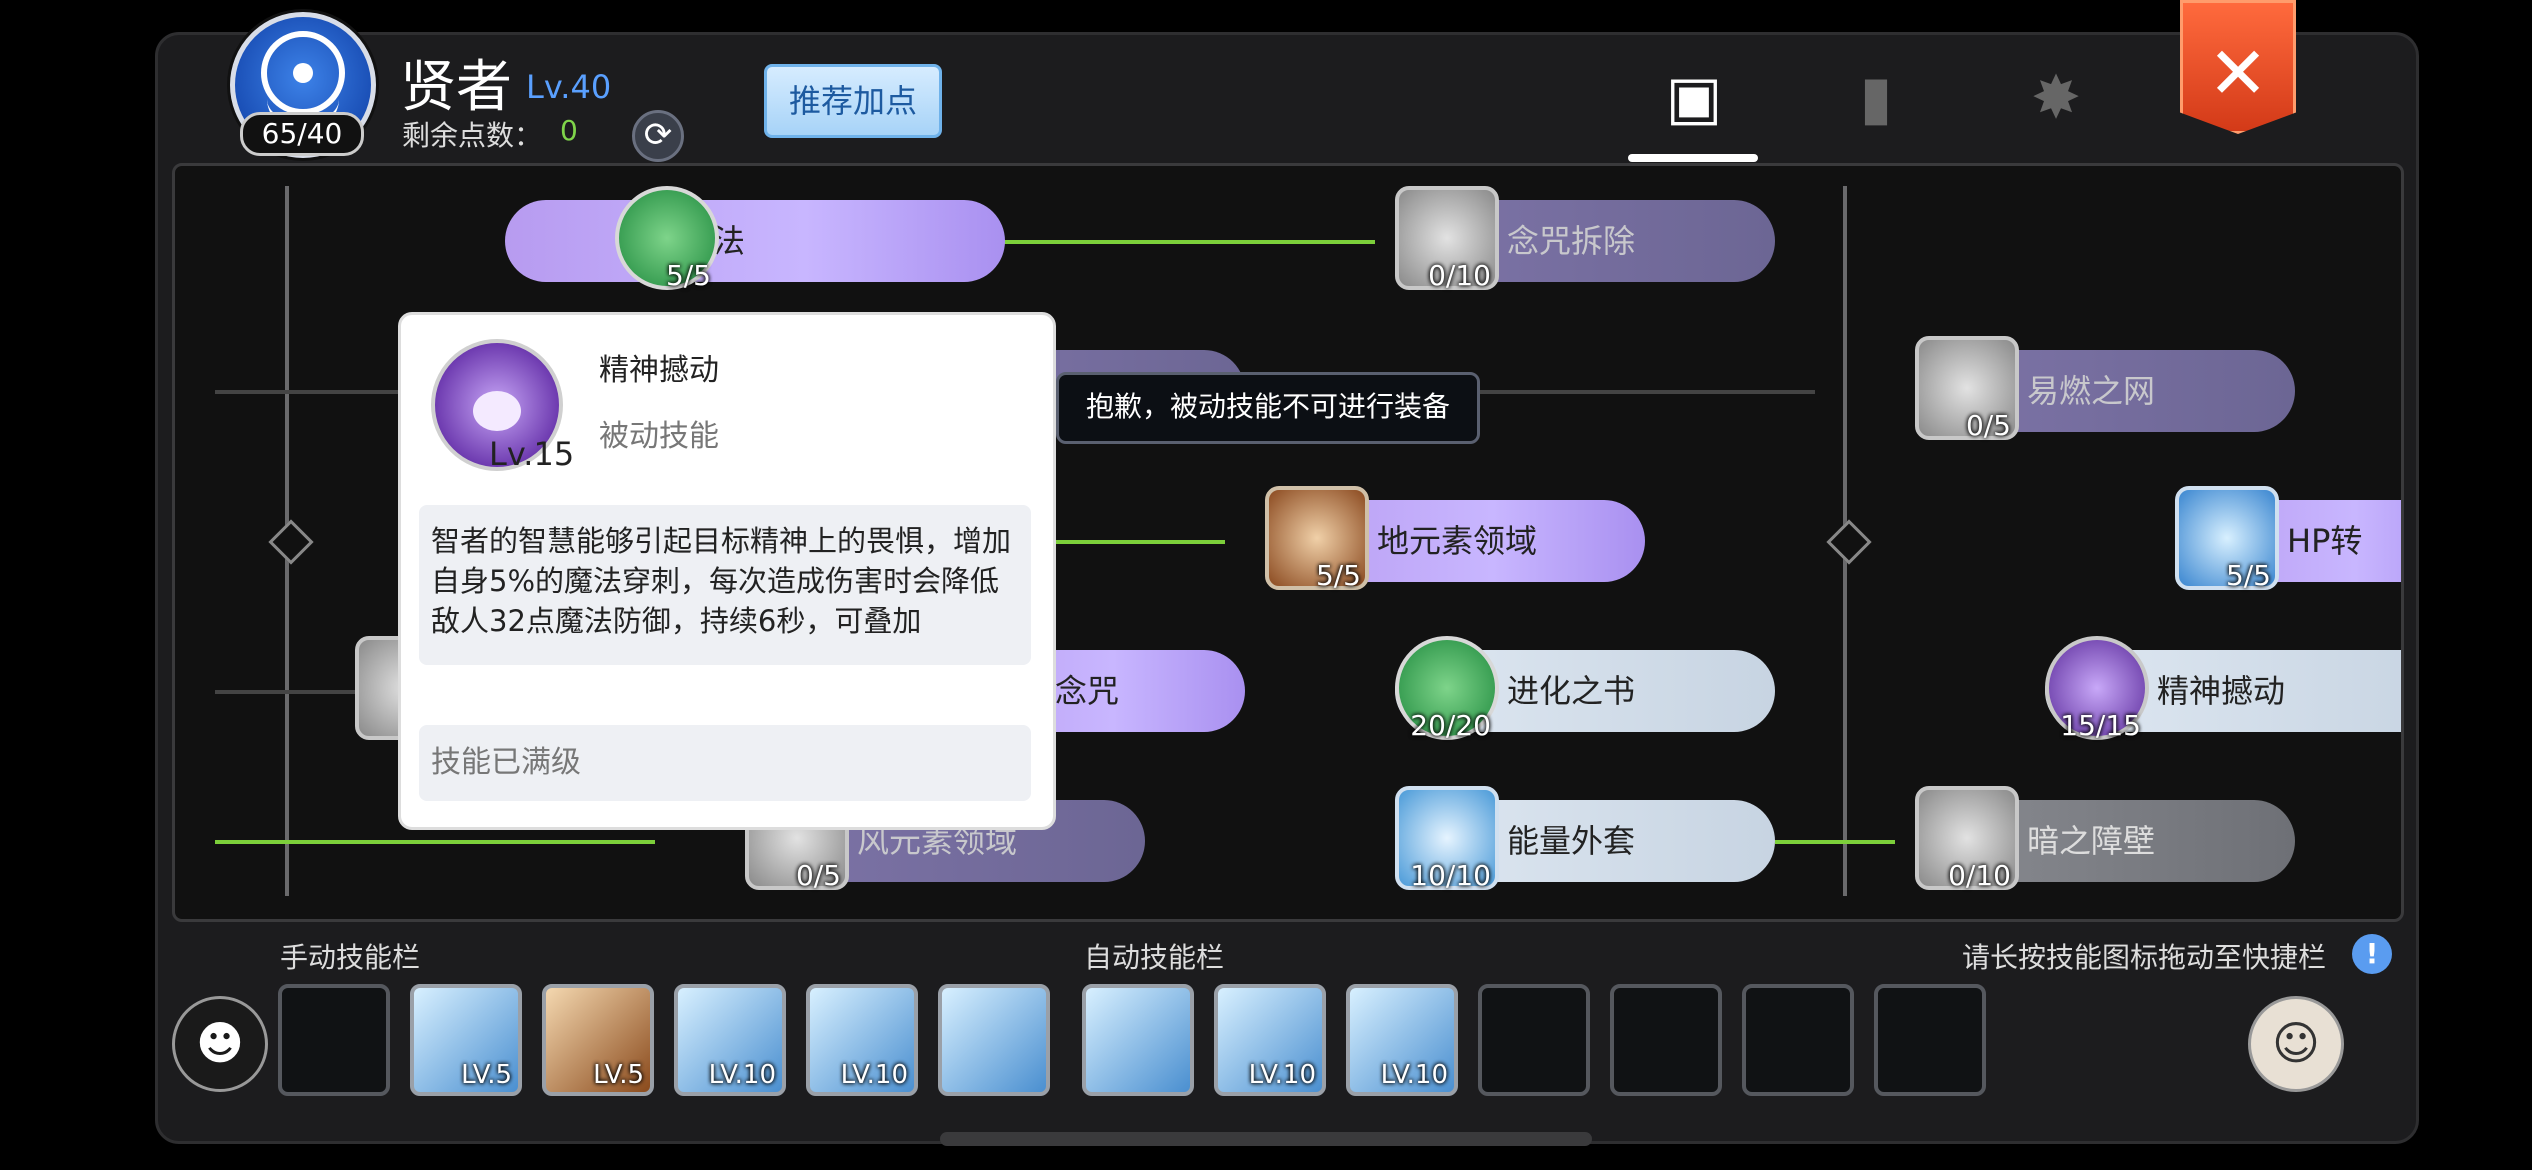  Describe the element at coordinates (1967, 839) in the screenshot. I see `dark-barrier-icon: 0/10` at that location.